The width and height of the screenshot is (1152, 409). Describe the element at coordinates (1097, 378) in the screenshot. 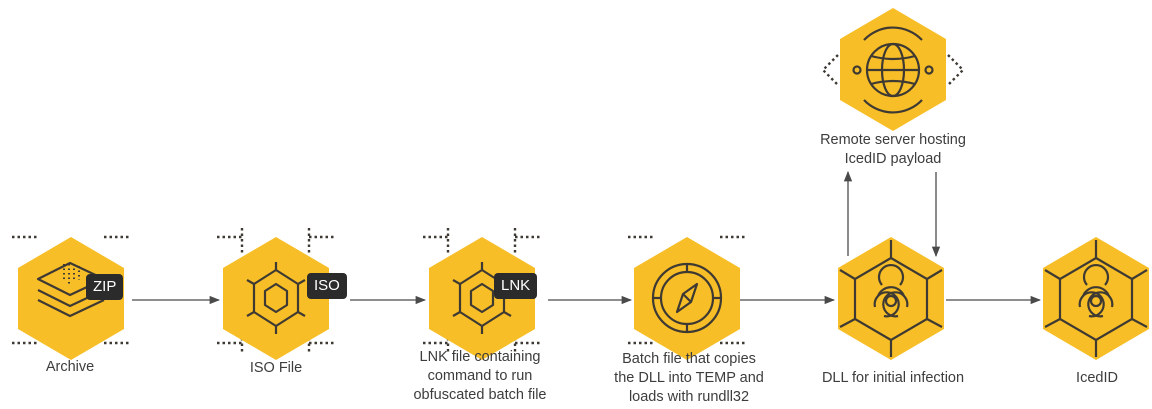

I see `icedid-label: IcedID` at that location.